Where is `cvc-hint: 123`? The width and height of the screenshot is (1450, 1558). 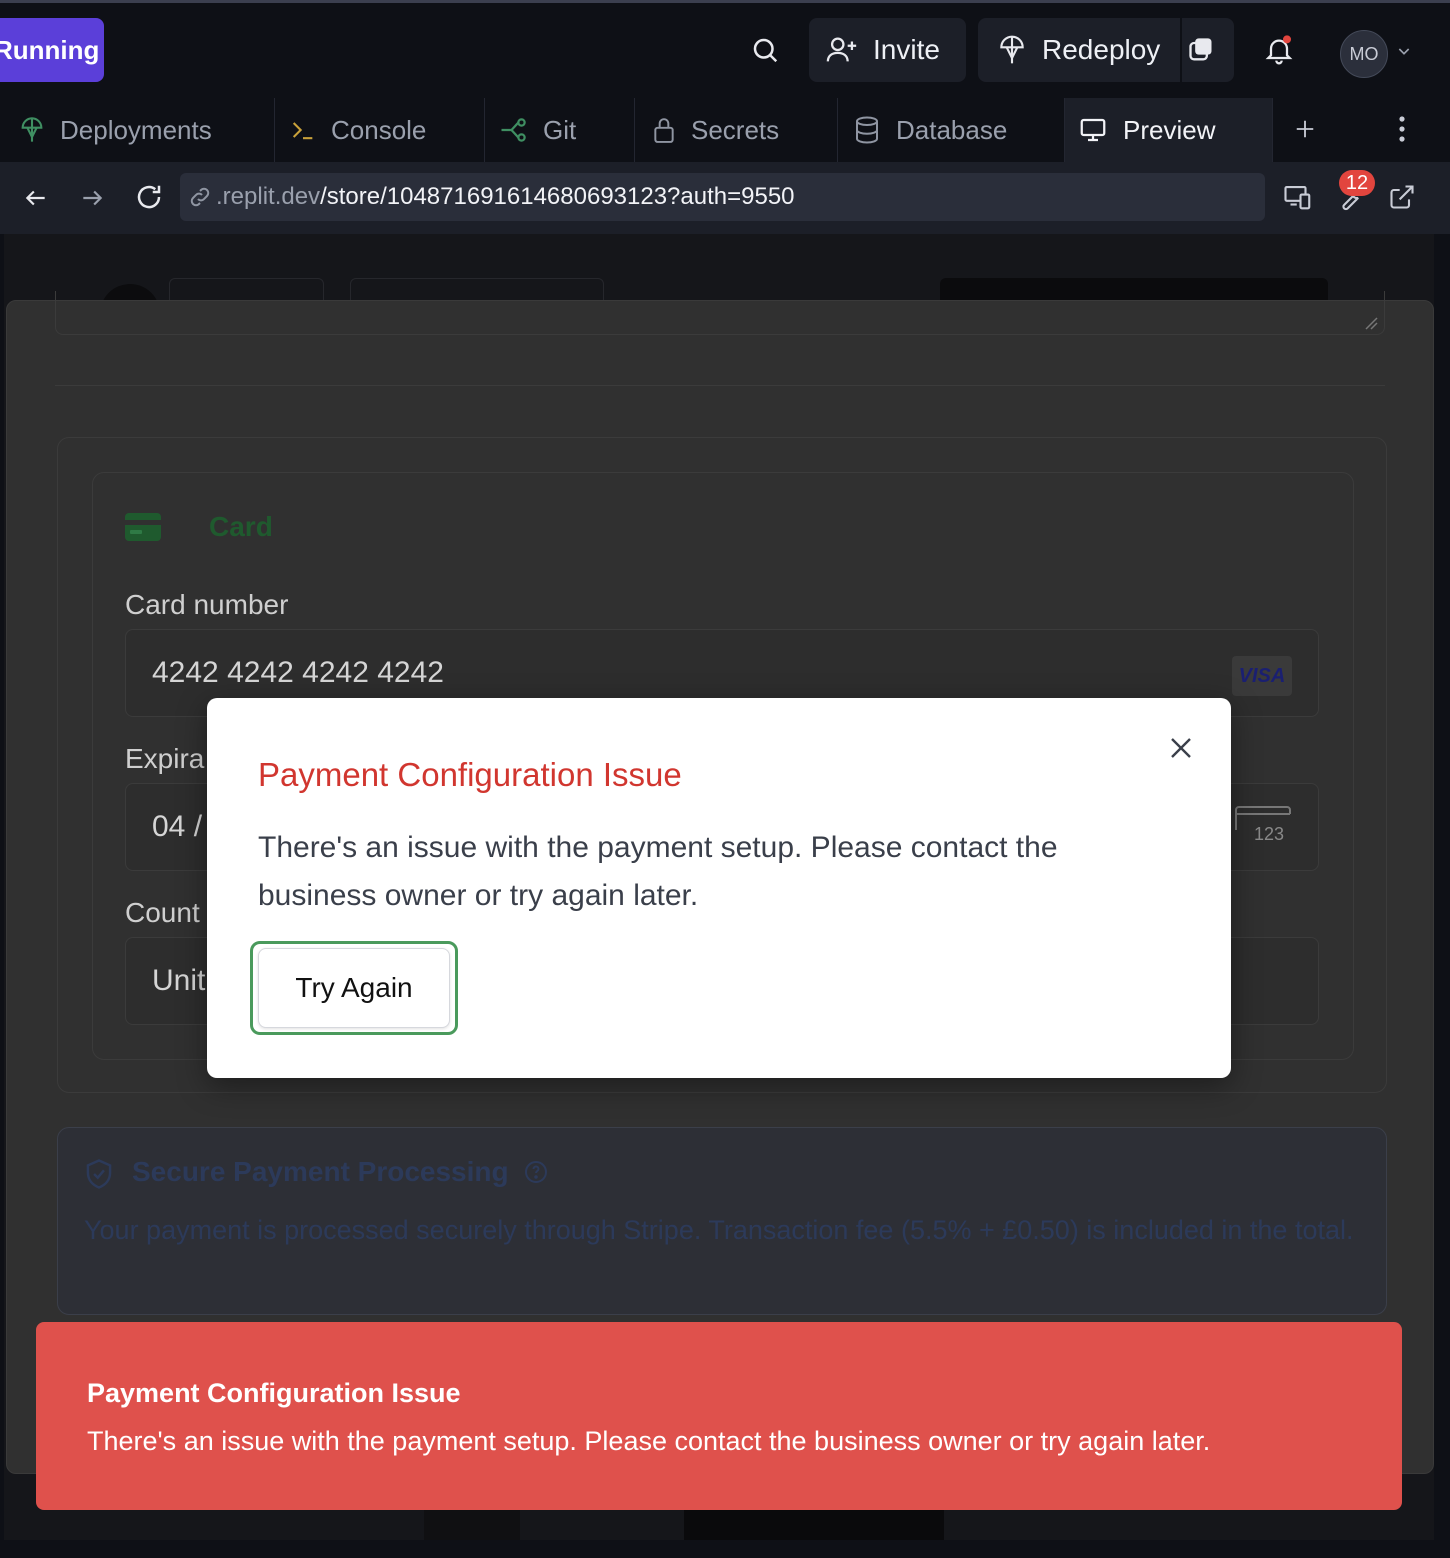 cvc-hint: 123 is located at coordinates (1269, 834).